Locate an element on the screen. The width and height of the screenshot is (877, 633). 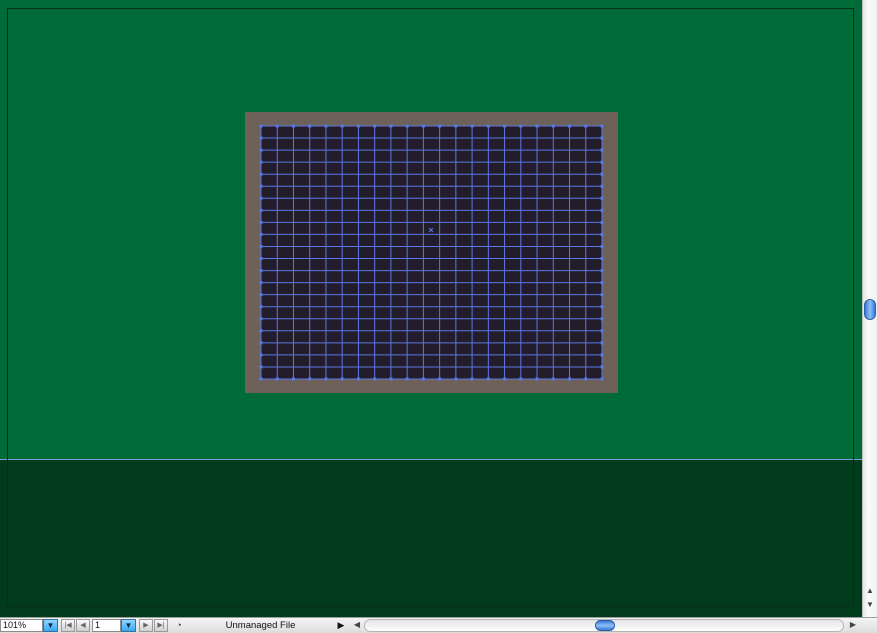
next-page-icon: ▶ is located at coordinates (146, 625).